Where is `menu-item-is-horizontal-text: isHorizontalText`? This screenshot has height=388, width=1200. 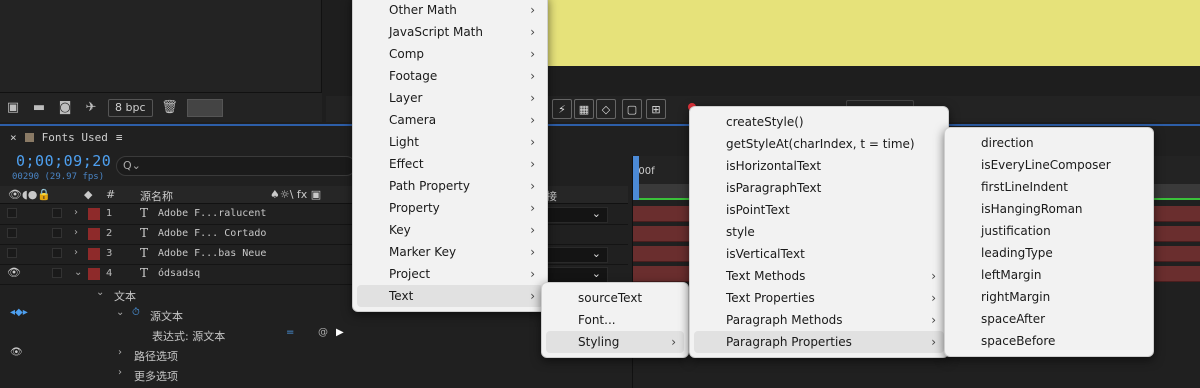
menu-item-is-horizontal-text: isHorizontalText is located at coordinates (819, 166).